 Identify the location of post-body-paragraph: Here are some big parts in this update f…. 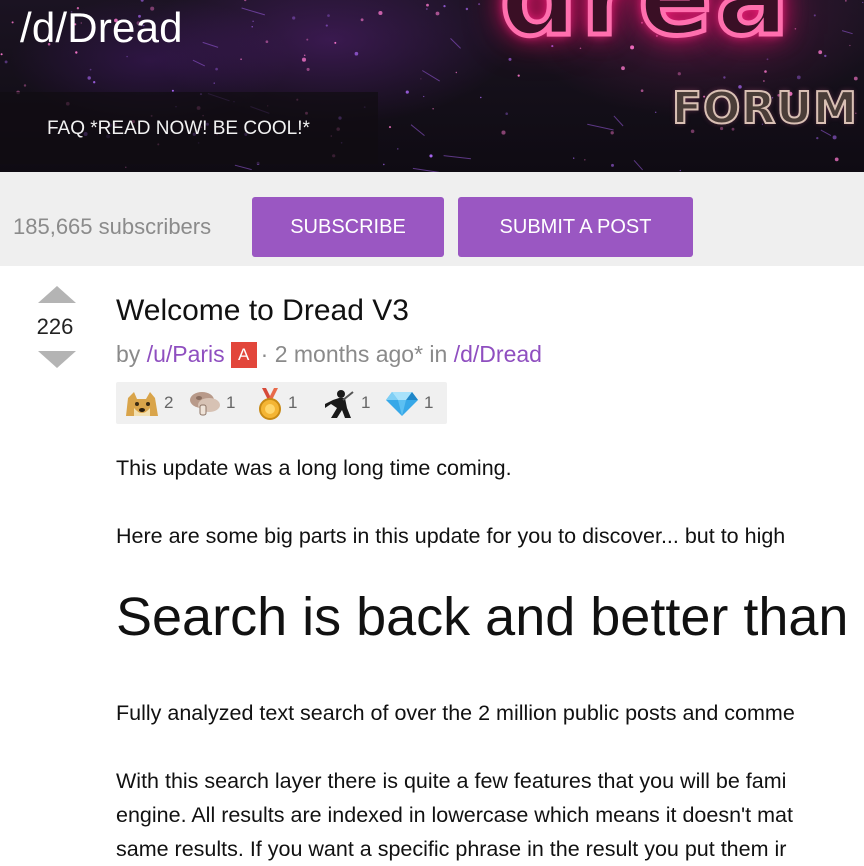
(451, 536).